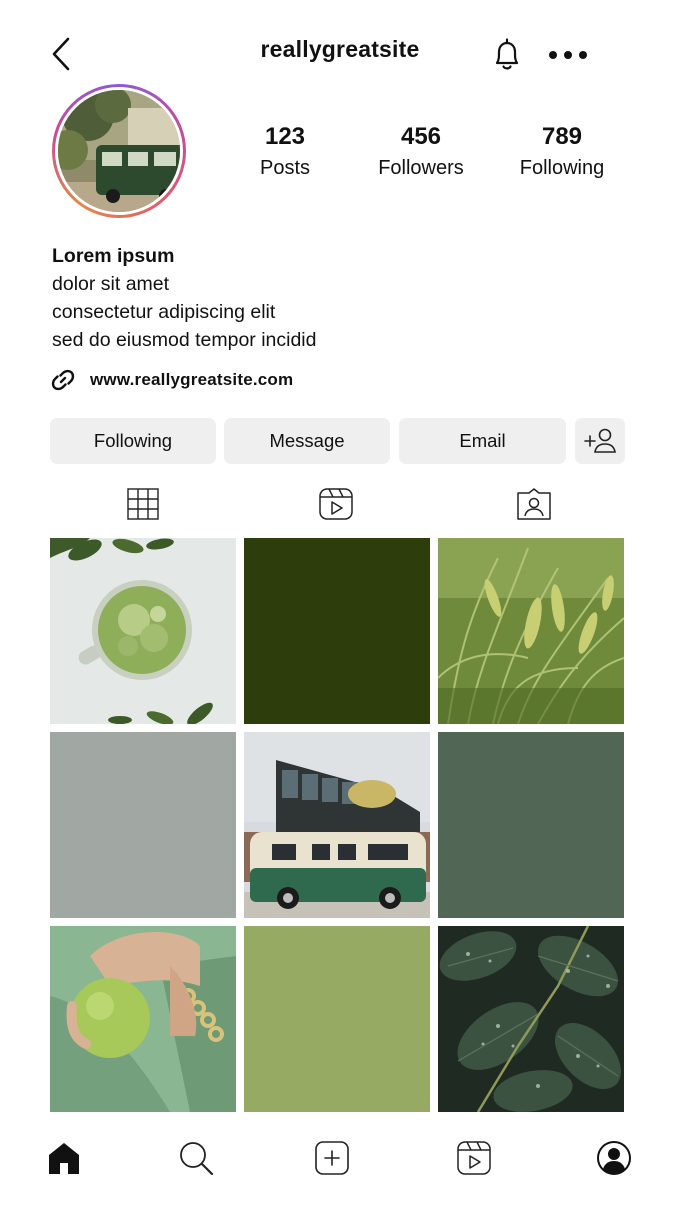 The image size is (680, 1209). Describe the element at coordinates (111, 284) in the screenshot. I see `bio-line: dolor sit amet` at that location.